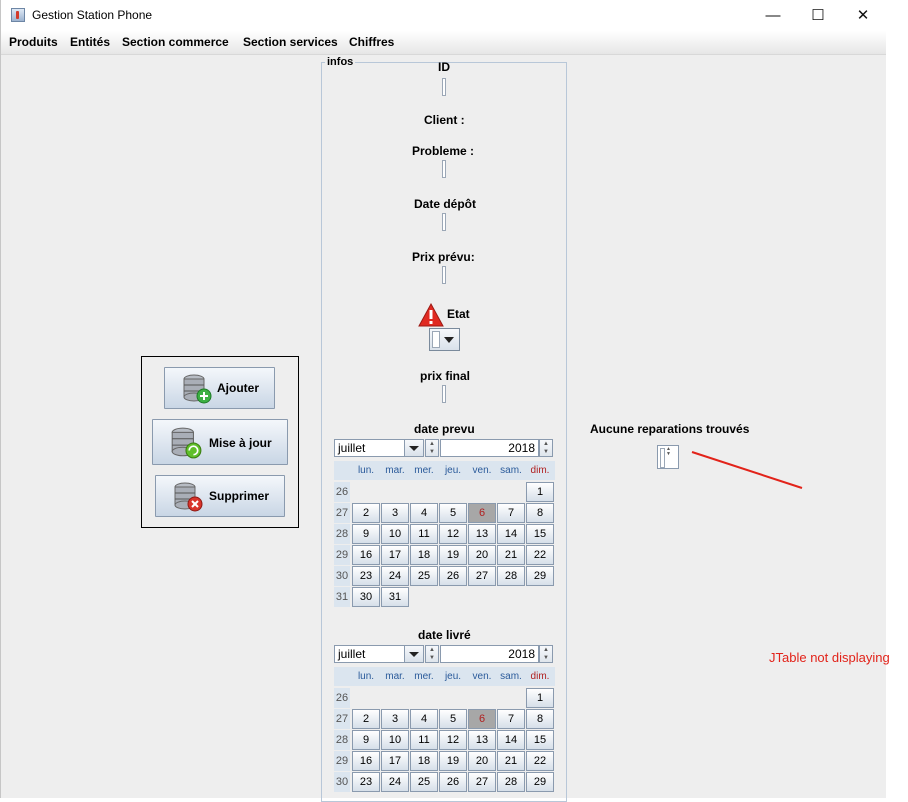 This screenshot has width=908, height=802. I want to click on annotation-arrow, so click(747, 470).